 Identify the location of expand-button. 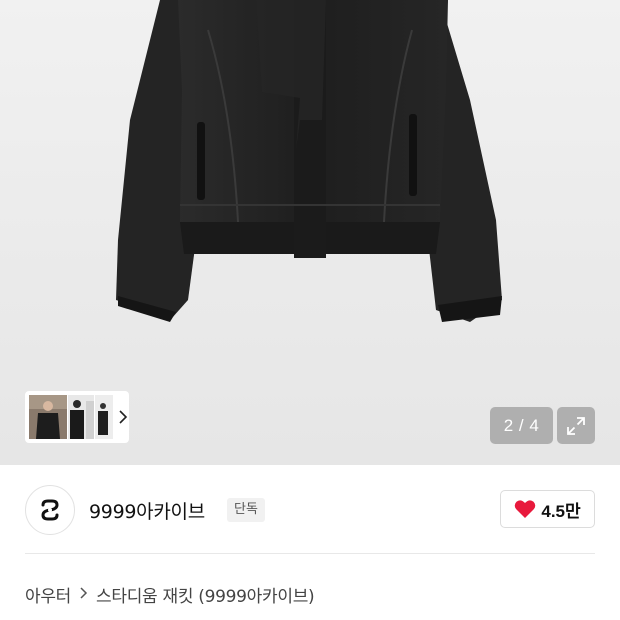
(576, 425).